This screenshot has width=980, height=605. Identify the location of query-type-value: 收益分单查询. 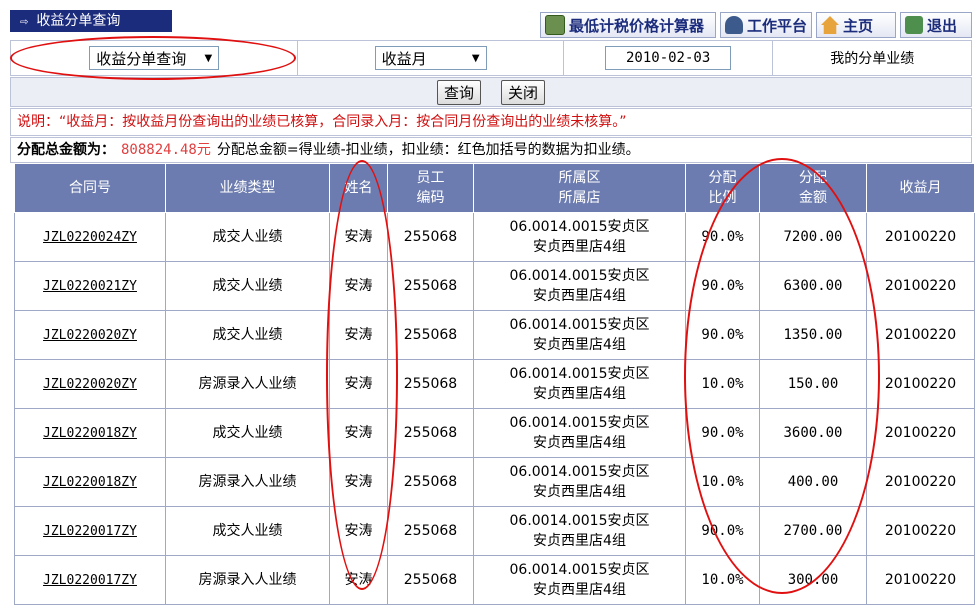
(141, 58).